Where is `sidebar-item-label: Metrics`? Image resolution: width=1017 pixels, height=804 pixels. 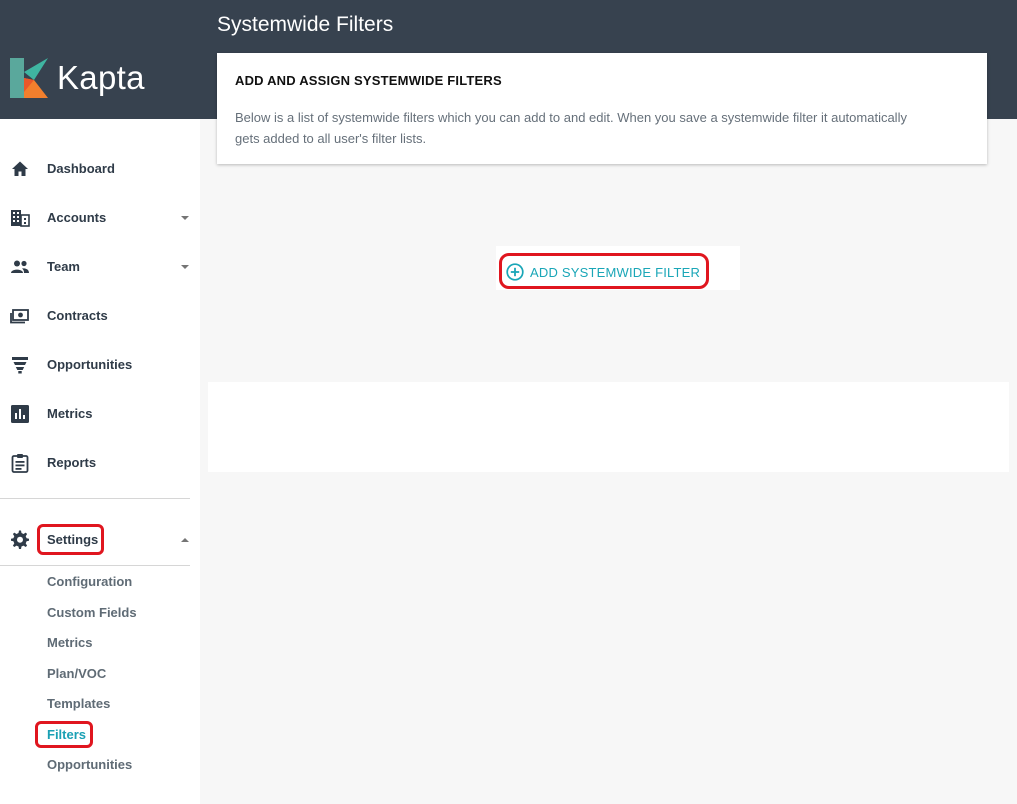 sidebar-item-label: Metrics is located at coordinates (70, 413).